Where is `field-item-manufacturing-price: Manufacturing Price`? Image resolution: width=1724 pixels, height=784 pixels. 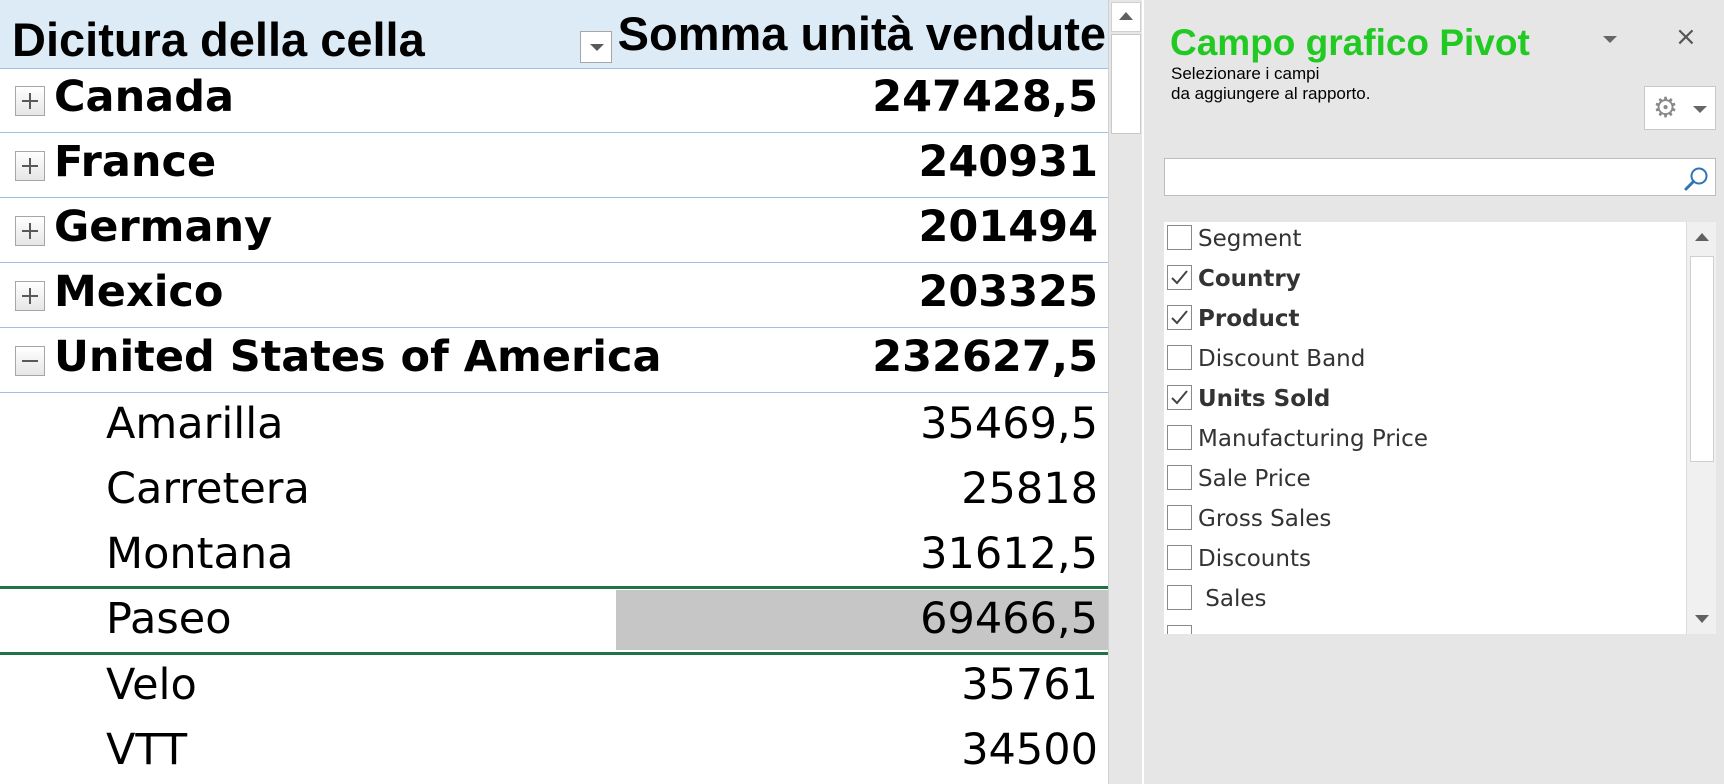 field-item-manufacturing-price: Manufacturing Price is located at coordinates (1424, 442).